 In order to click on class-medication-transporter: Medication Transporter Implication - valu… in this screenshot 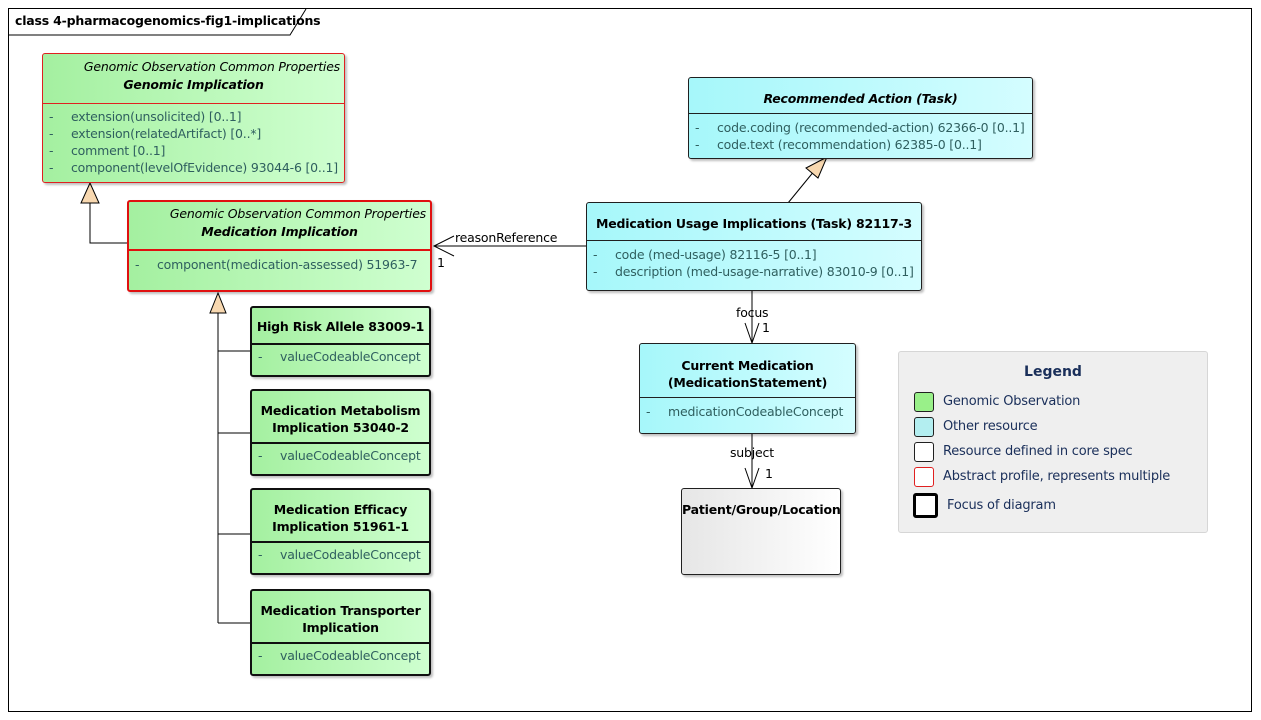, I will do `click(340, 632)`.